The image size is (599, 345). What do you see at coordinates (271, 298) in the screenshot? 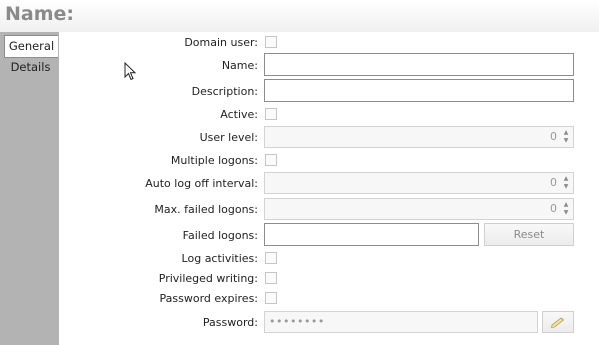
I see `password-expires-checkbox` at bounding box center [271, 298].